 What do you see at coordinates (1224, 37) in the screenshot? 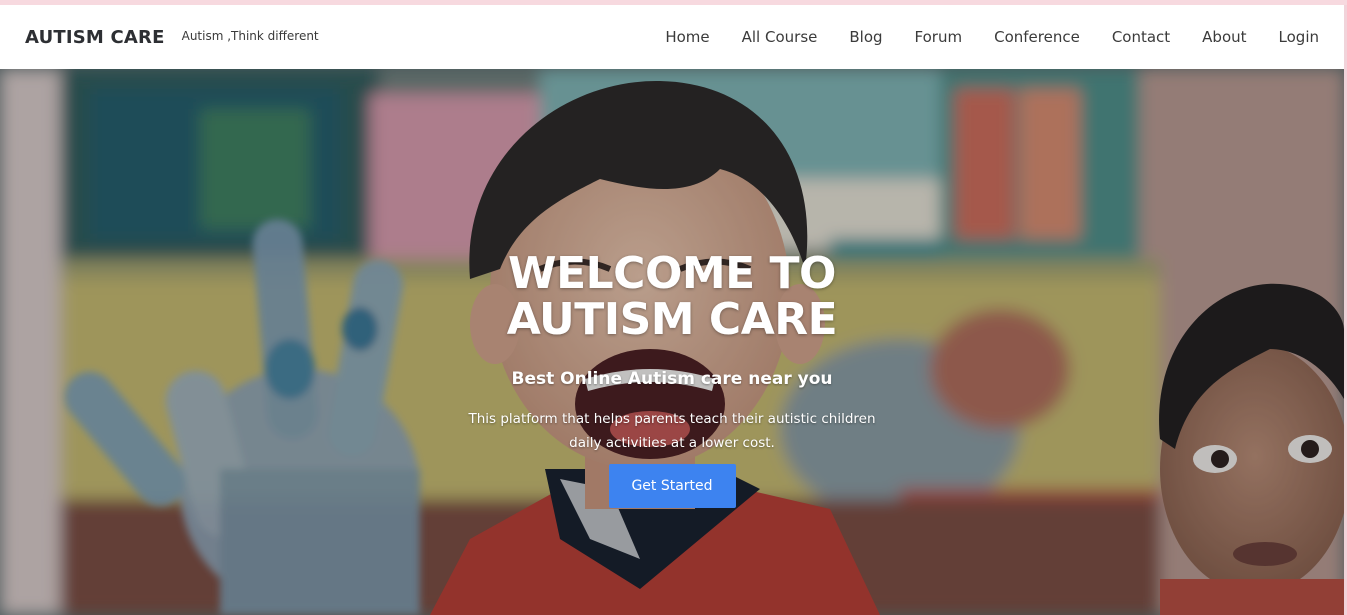
I see `nav-link-about: About` at bounding box center [1224, 37].